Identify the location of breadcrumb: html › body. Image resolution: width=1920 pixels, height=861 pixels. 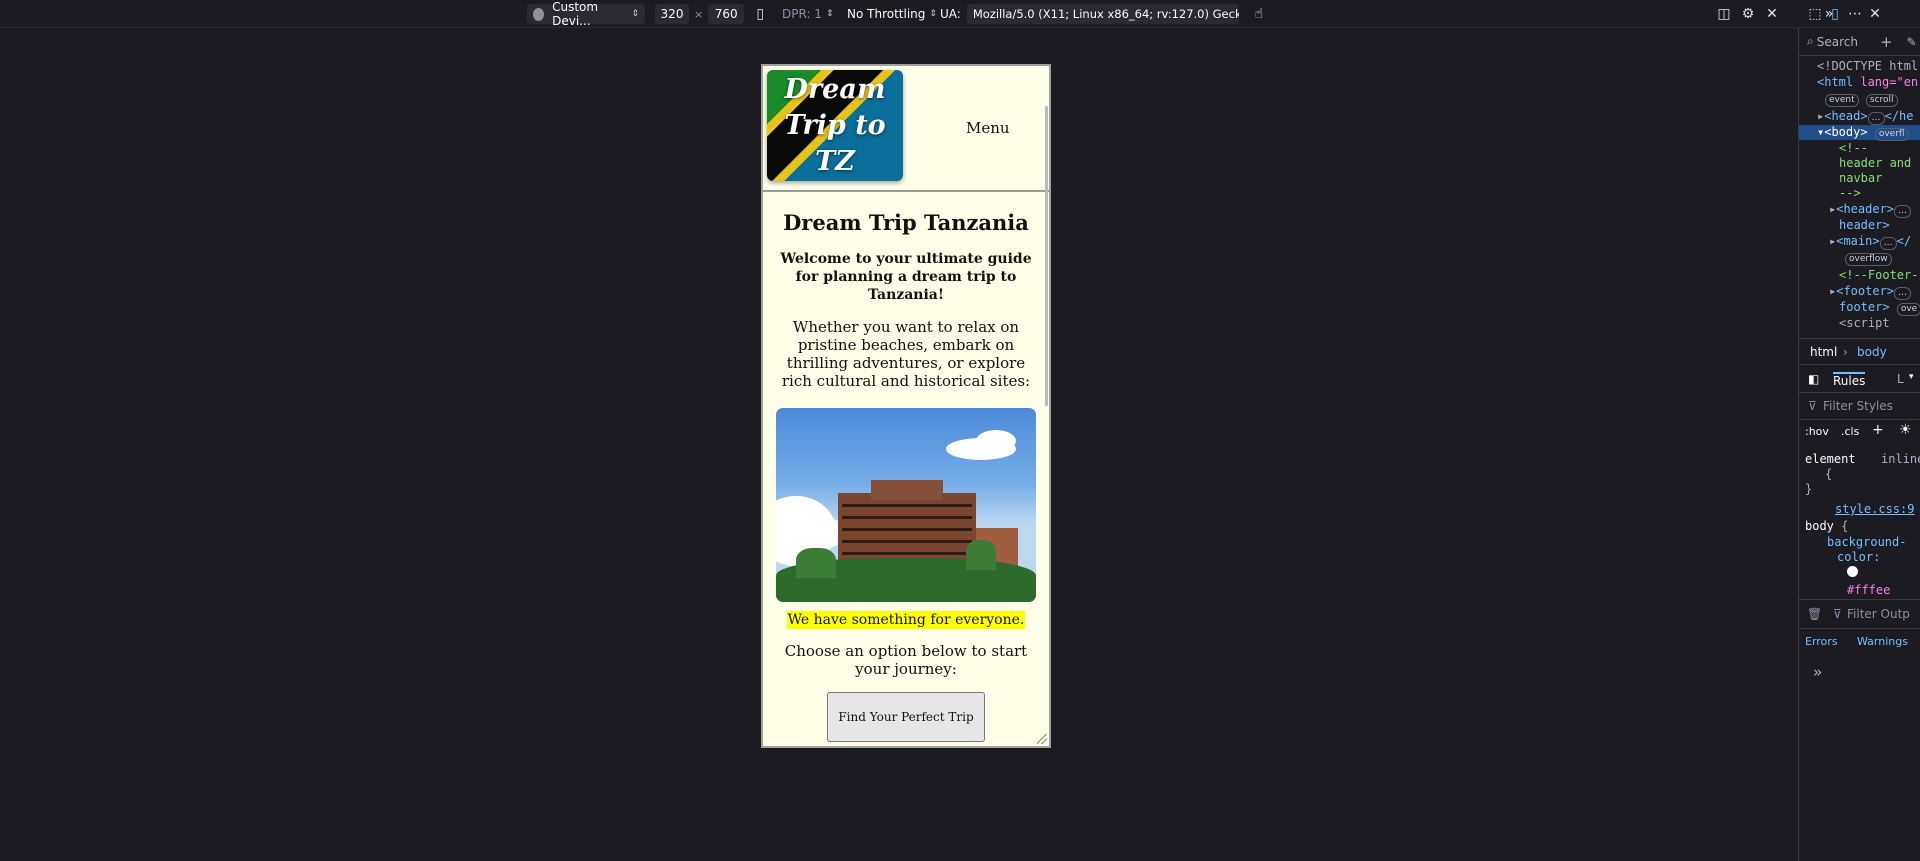
(1859, 351).